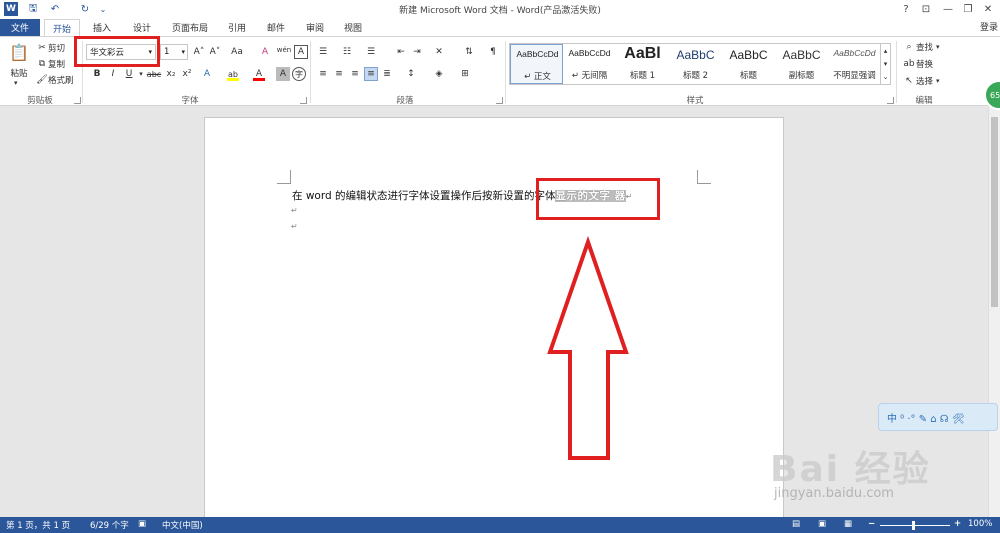  Describe the element at coordinates (920, 81) in the screenshot. I see `select-button: ↖ 选择 ▾` at that location.